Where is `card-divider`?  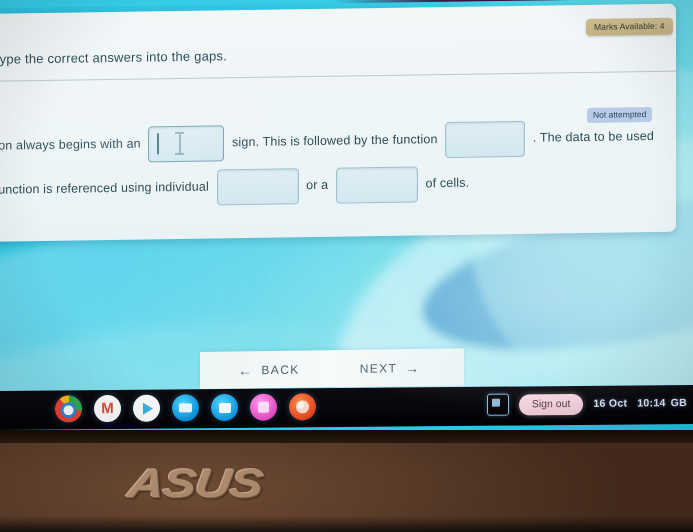 card-divider is located at coordinates (338, 76).